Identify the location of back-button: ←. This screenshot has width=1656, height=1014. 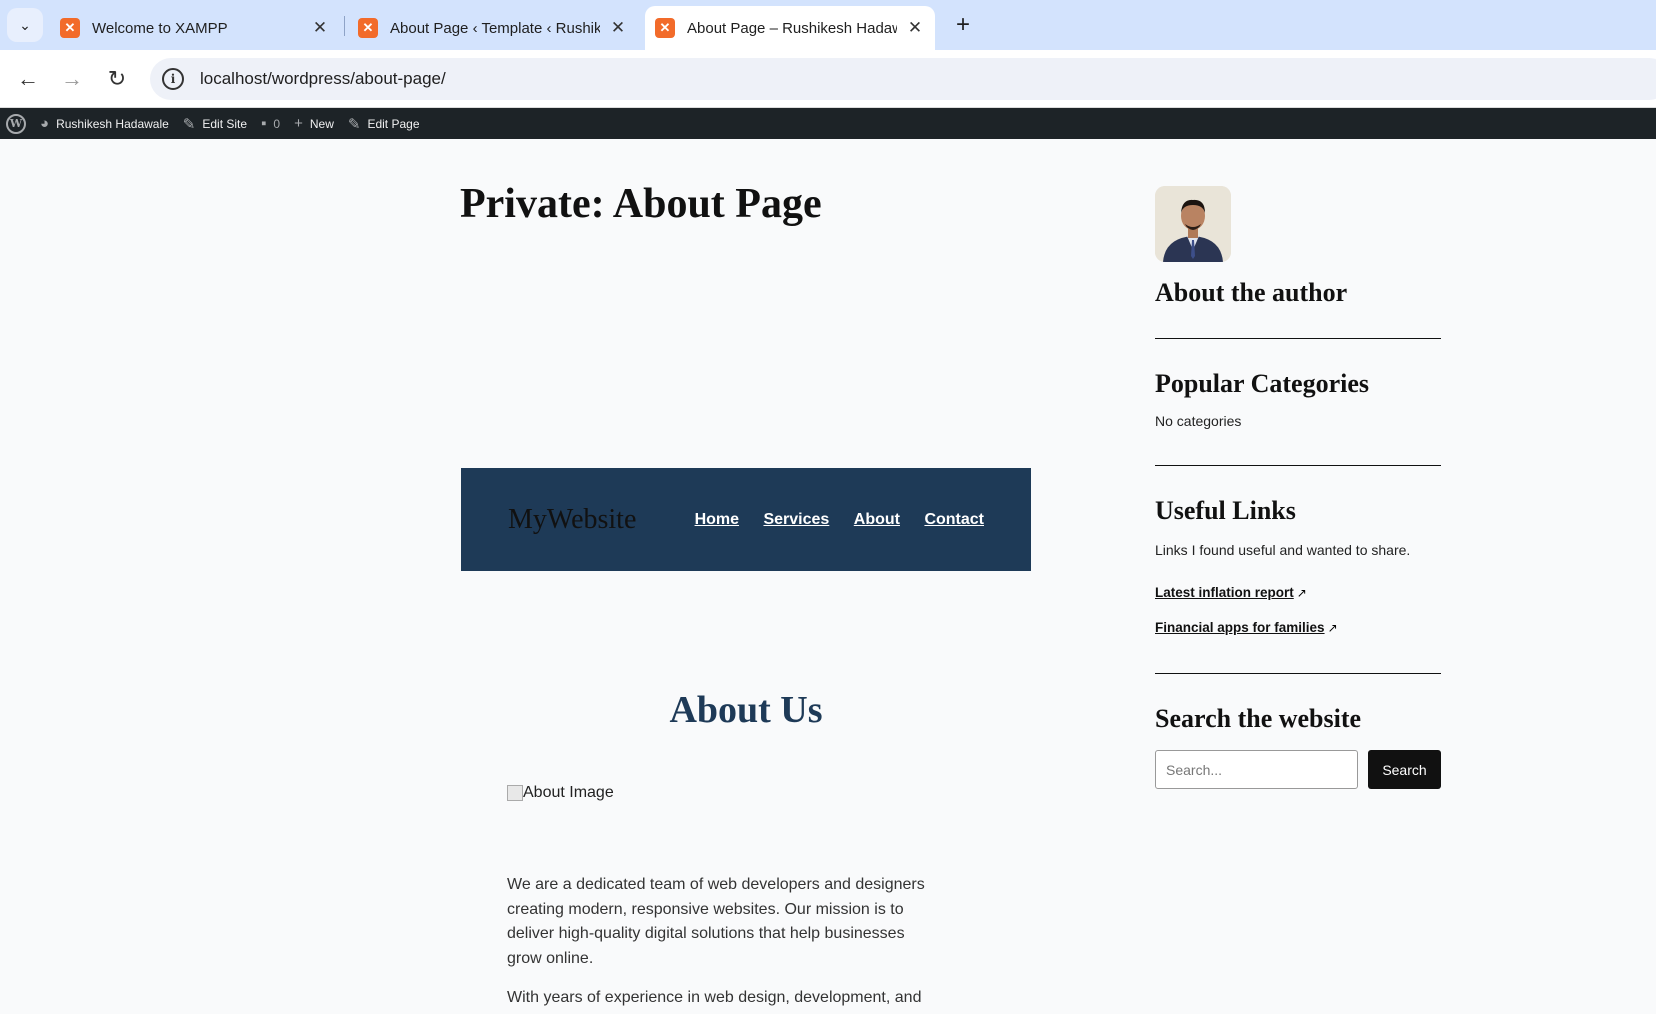
(28, 79).